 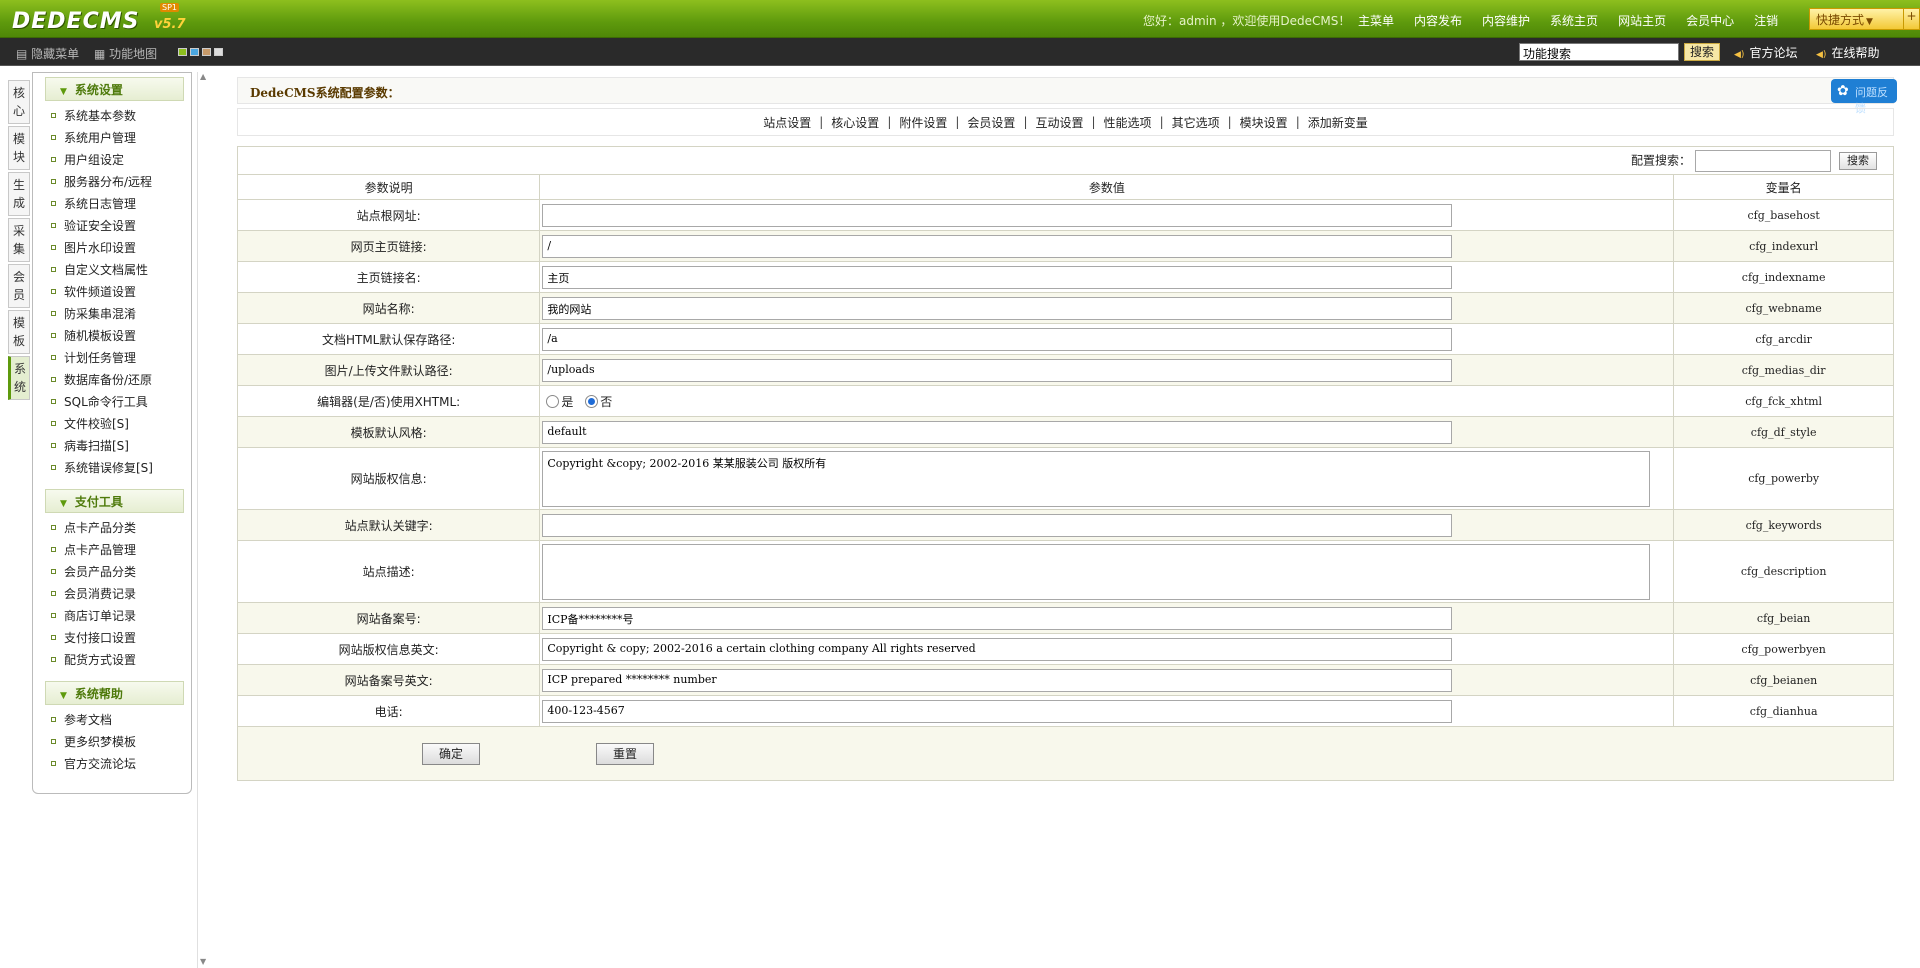 I want to click on tab-add-variable: 添加新变量, so click(x=1338, y=122).